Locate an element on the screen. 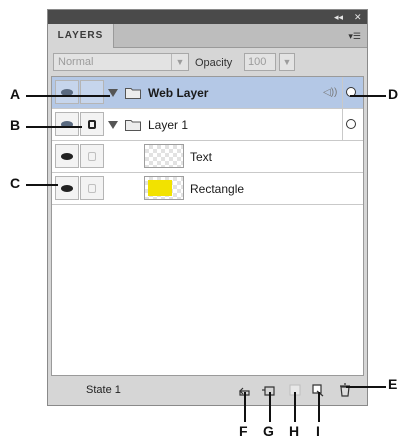 This screenshot has width=401, height=439. speaker-icon: ◁)) is located at coordinates (330, 92).